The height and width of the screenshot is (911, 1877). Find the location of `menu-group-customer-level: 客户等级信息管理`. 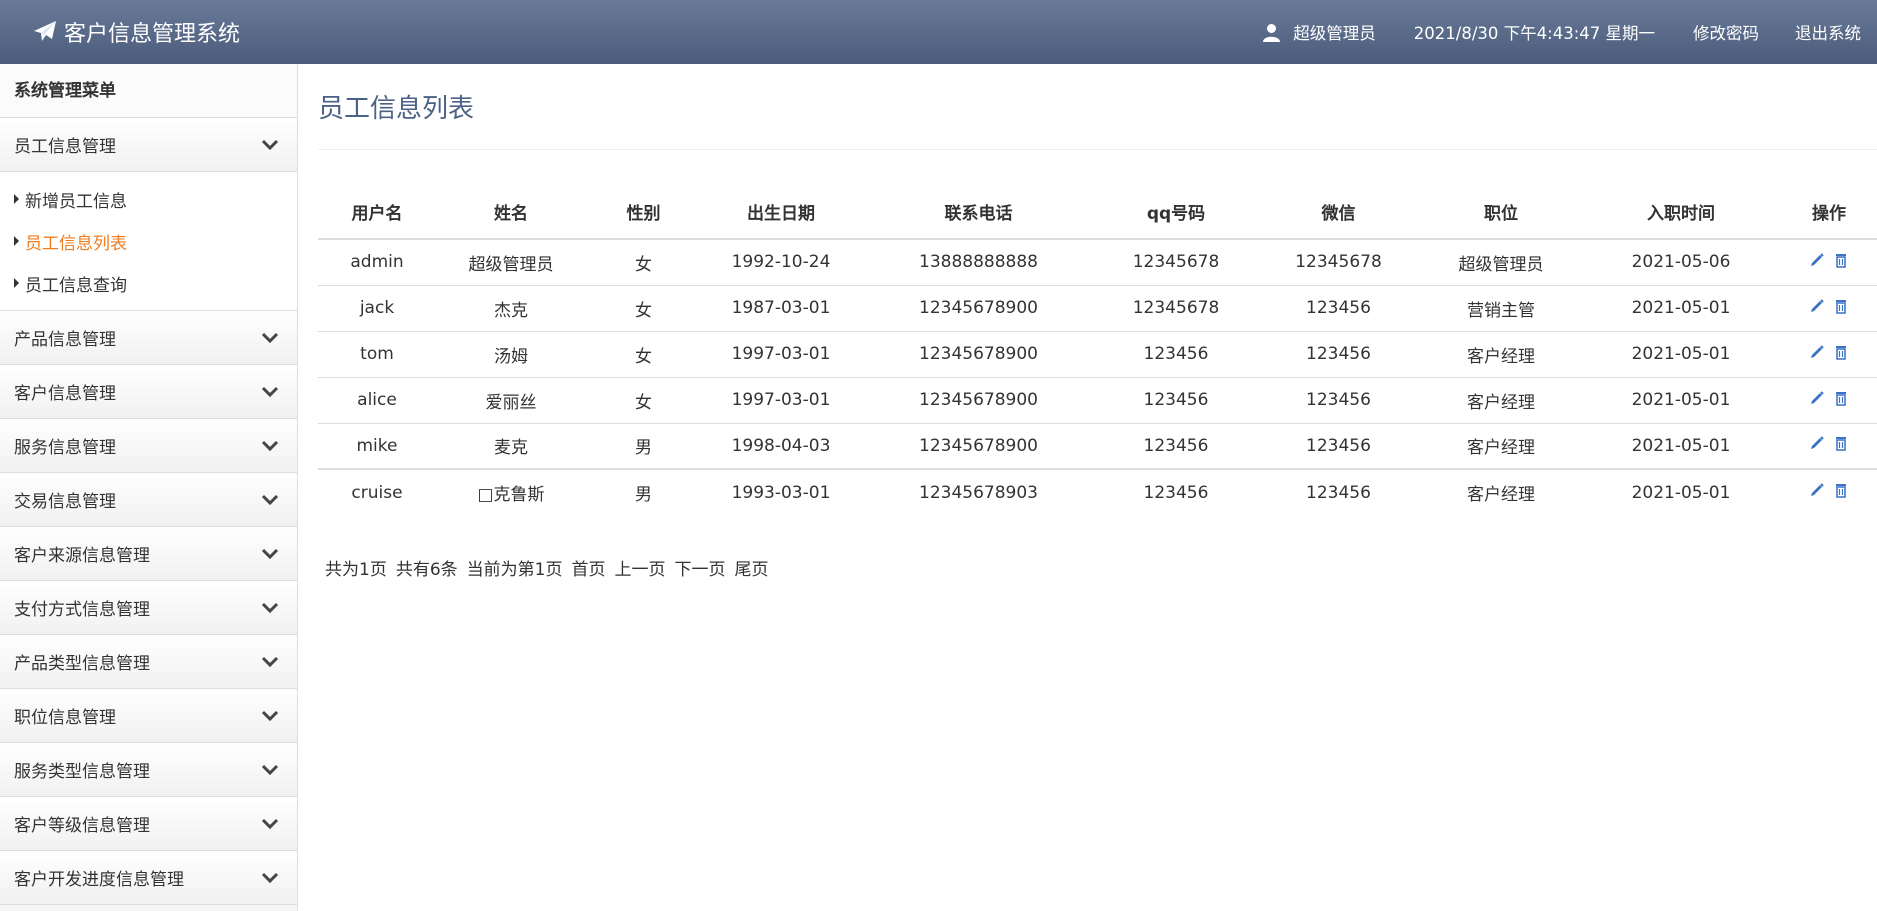

menu-group-customer-level: 客户等级信息管理 is located at coordinates (148, 824).